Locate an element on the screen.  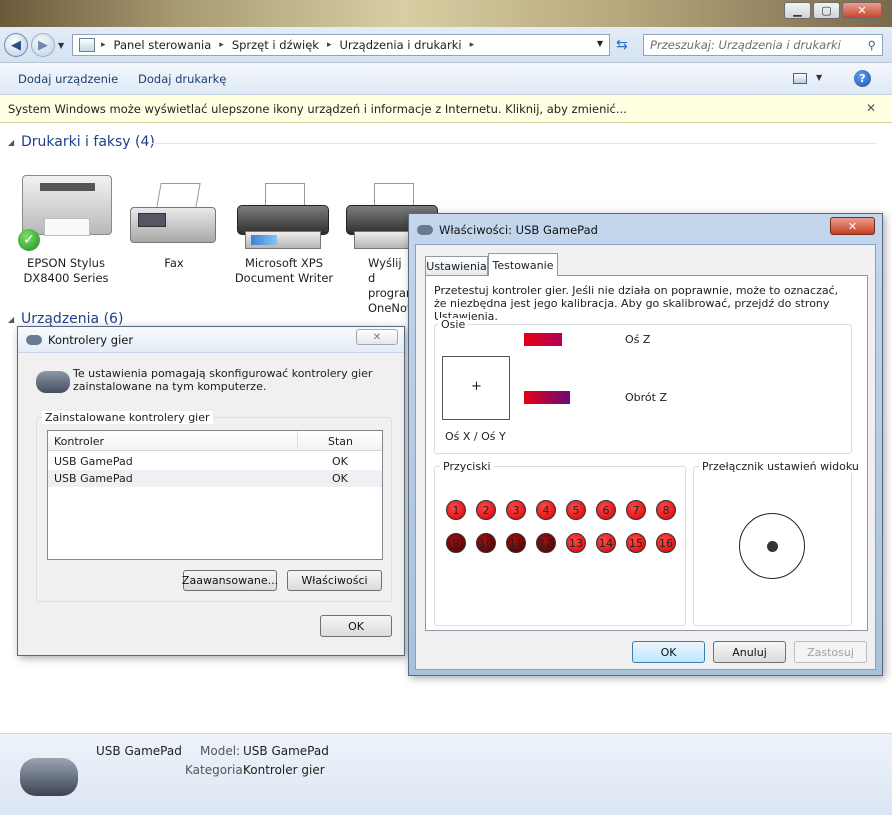
joystick-button-indicator: 13 is located at coordinates (576, 543).